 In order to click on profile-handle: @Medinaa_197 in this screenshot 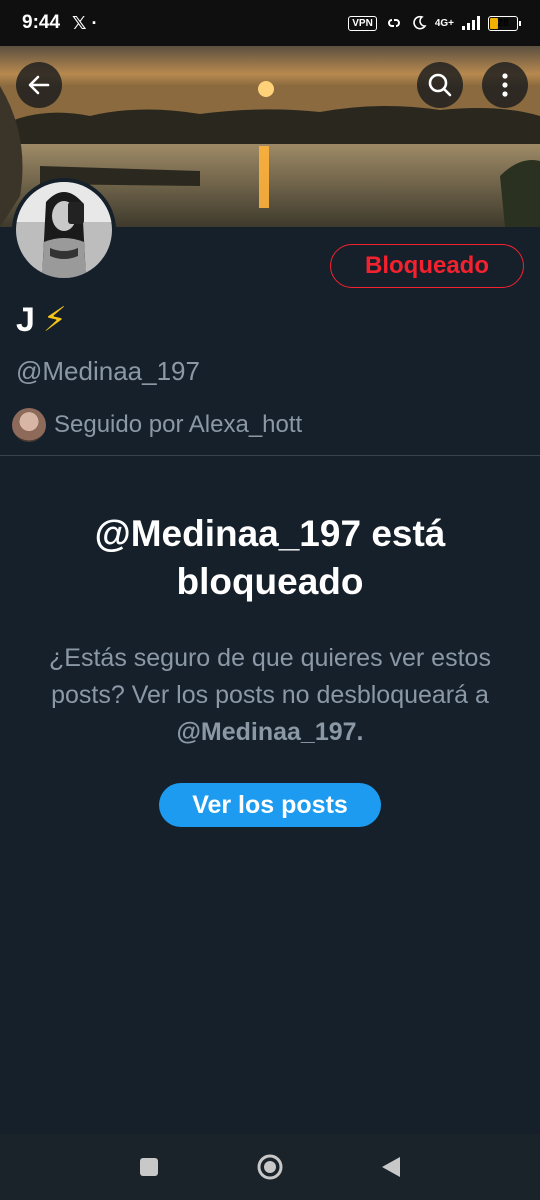, I will do `click(108, 371)`.